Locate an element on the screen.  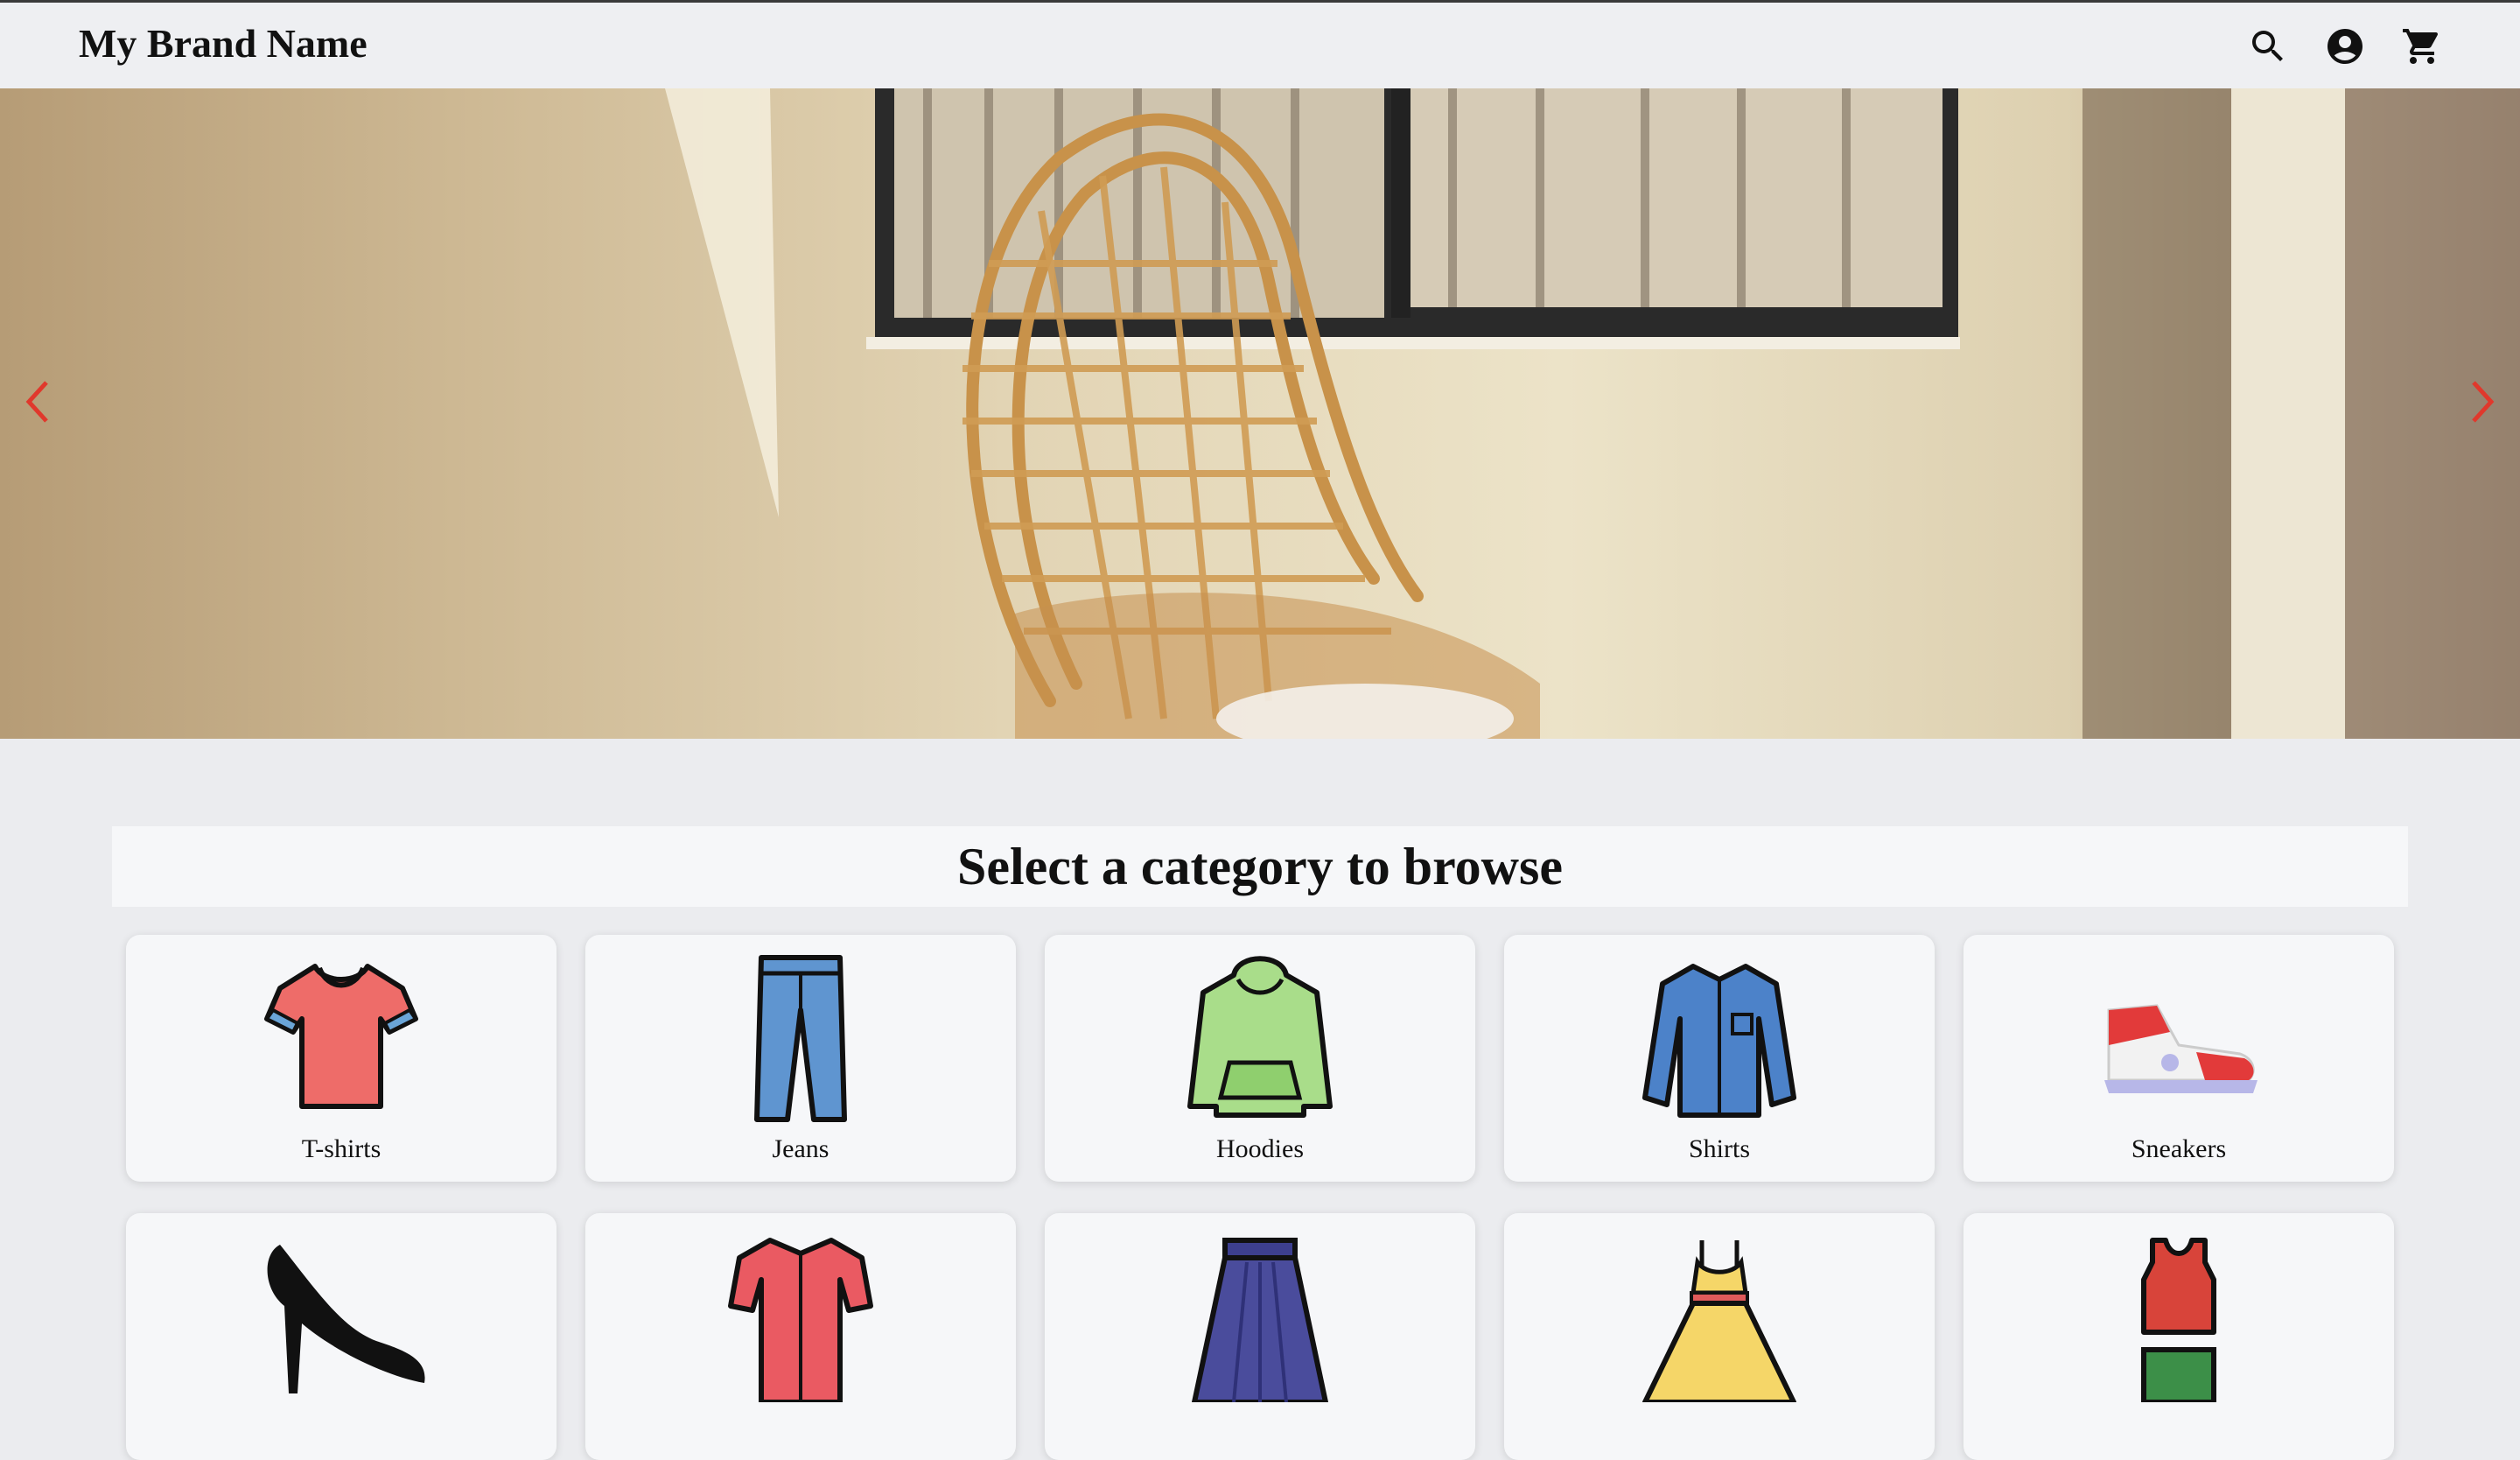
heels-icon is located at coordinates (341, 1315).